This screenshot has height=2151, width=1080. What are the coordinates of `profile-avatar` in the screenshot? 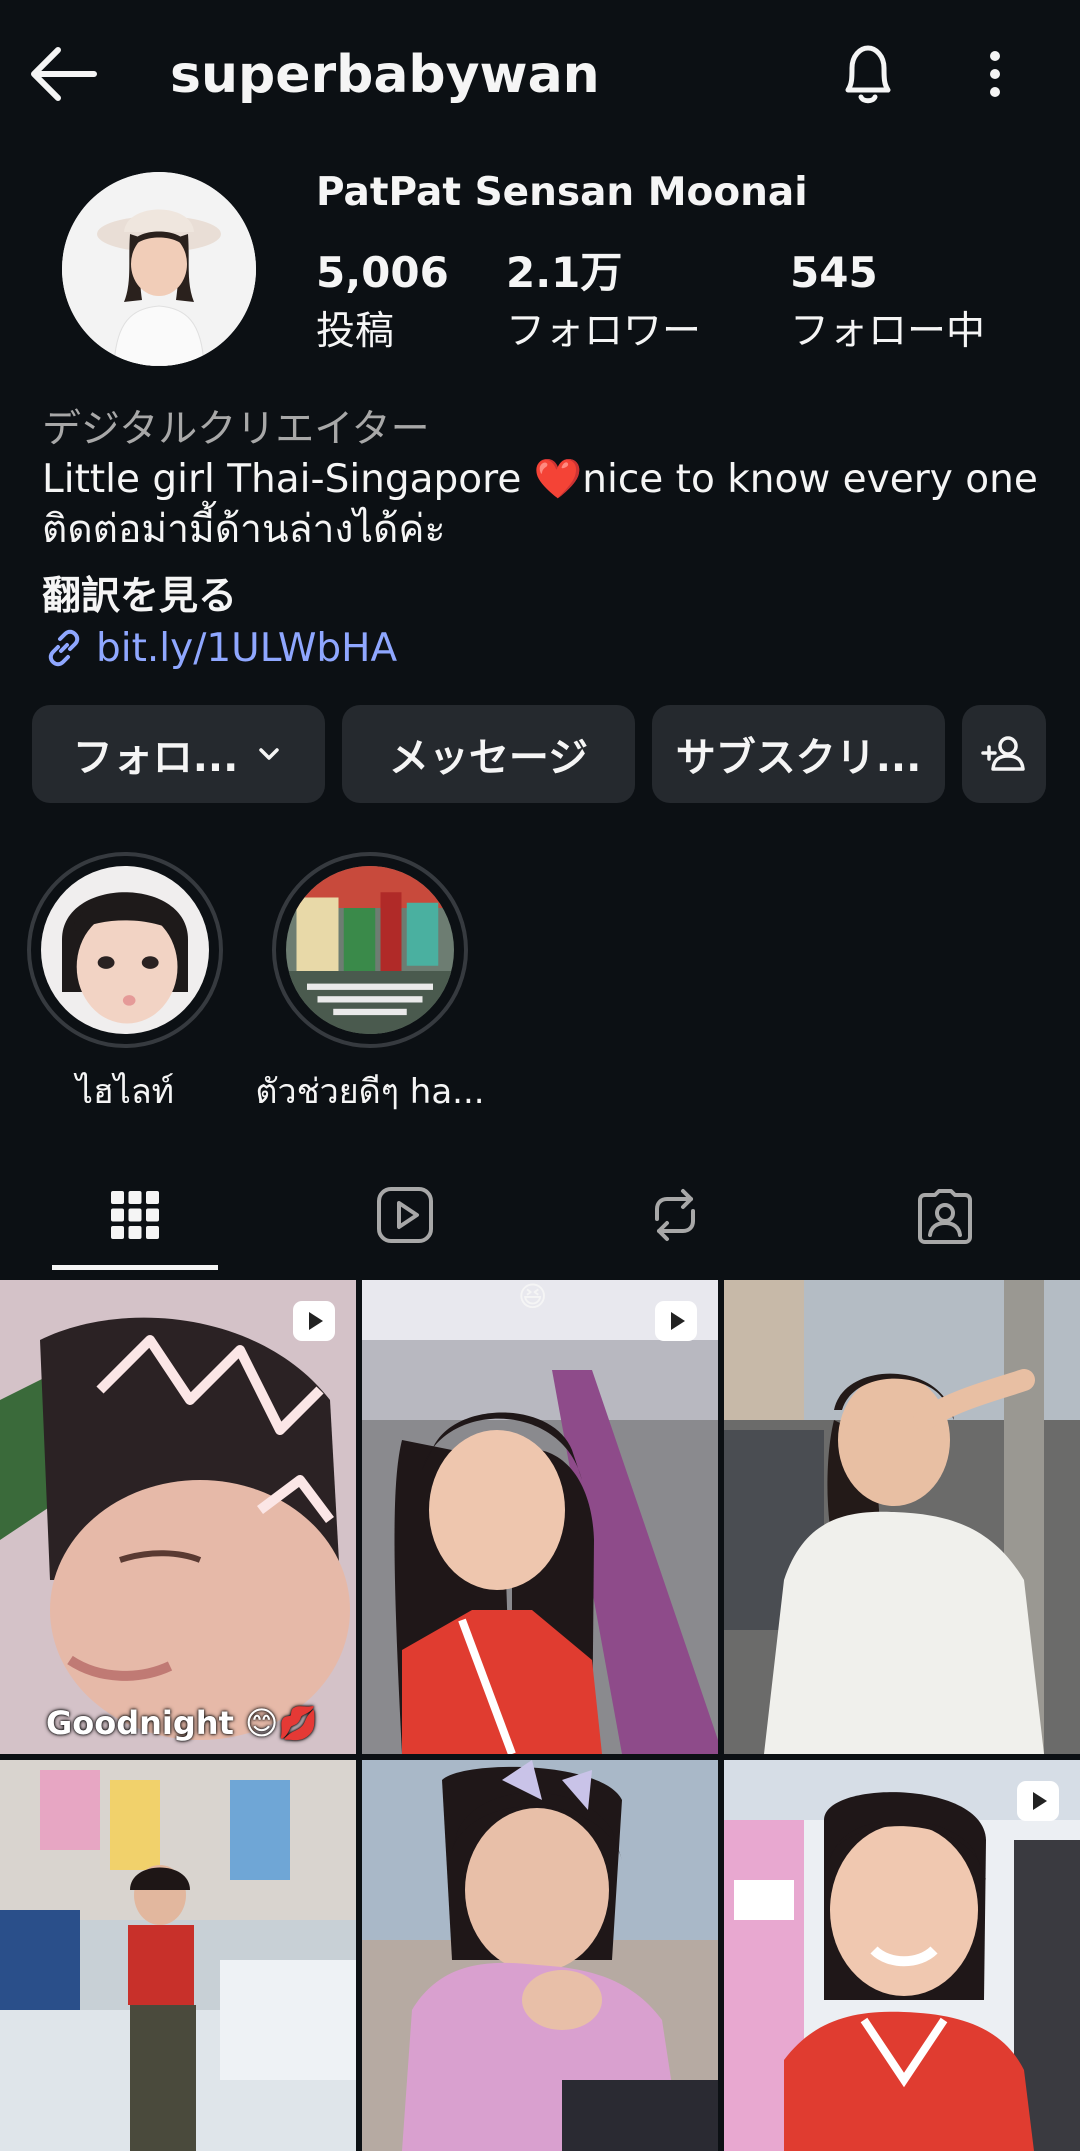 It's located at (159, 269).